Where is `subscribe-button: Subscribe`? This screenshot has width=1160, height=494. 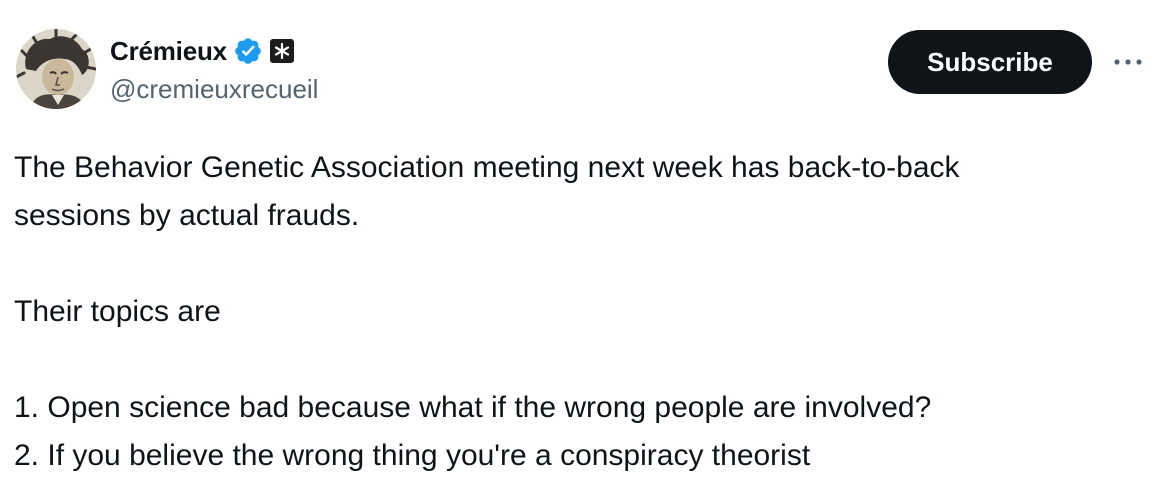 subscribe-button: Subscribe is located at coordinates (990, 62).